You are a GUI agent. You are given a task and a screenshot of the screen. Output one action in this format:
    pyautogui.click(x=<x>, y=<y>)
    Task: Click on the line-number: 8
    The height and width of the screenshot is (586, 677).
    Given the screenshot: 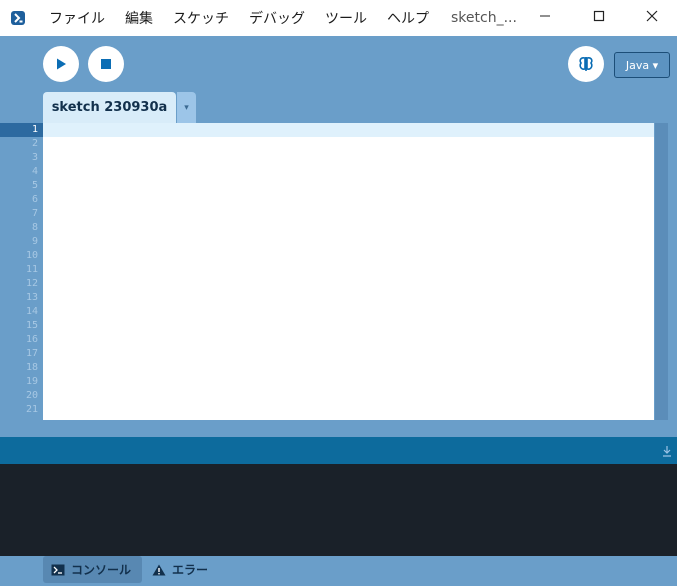 What is the action you would take?
    pyautogui.click(x=34, y=227)
    